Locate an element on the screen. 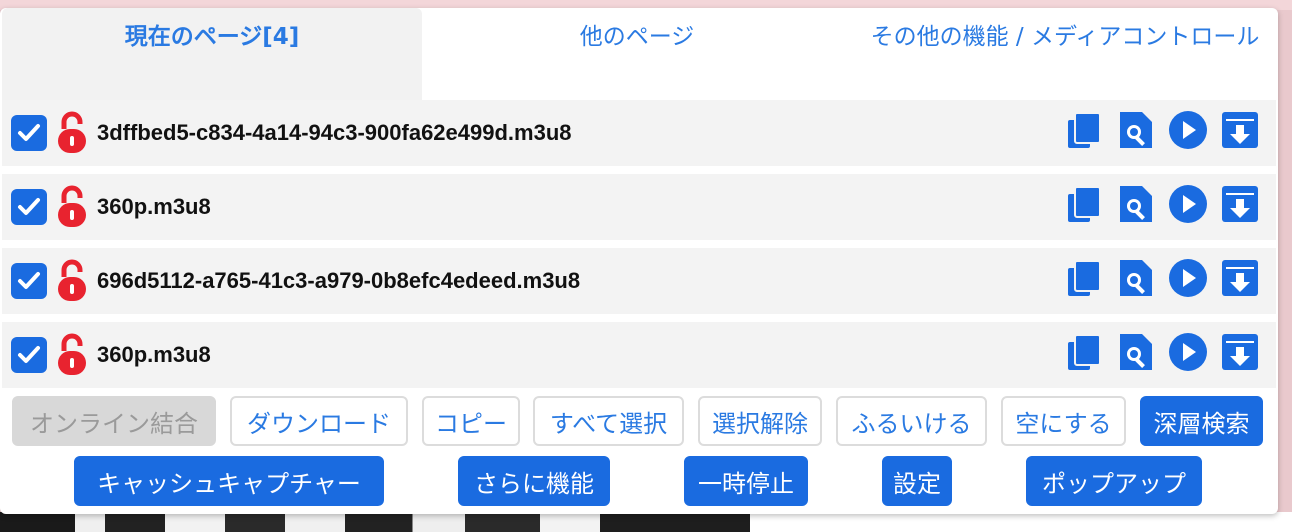 The width and height of the screenshot is (1292, 532). cache-capture-button: キャッシュキャプチャー is located at coordinates (229, 481).